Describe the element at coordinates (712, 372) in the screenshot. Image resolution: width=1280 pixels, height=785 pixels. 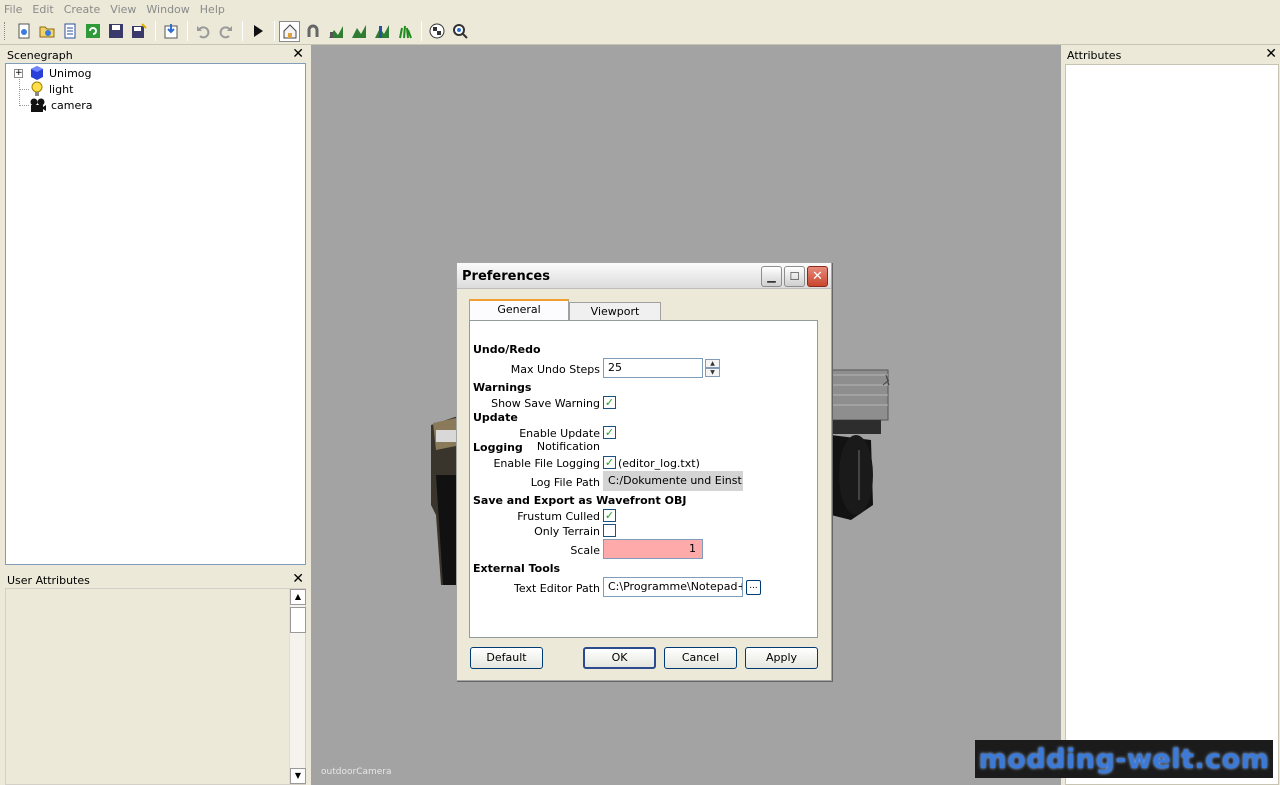
I see `spin-down-icon: ▼` at that location.